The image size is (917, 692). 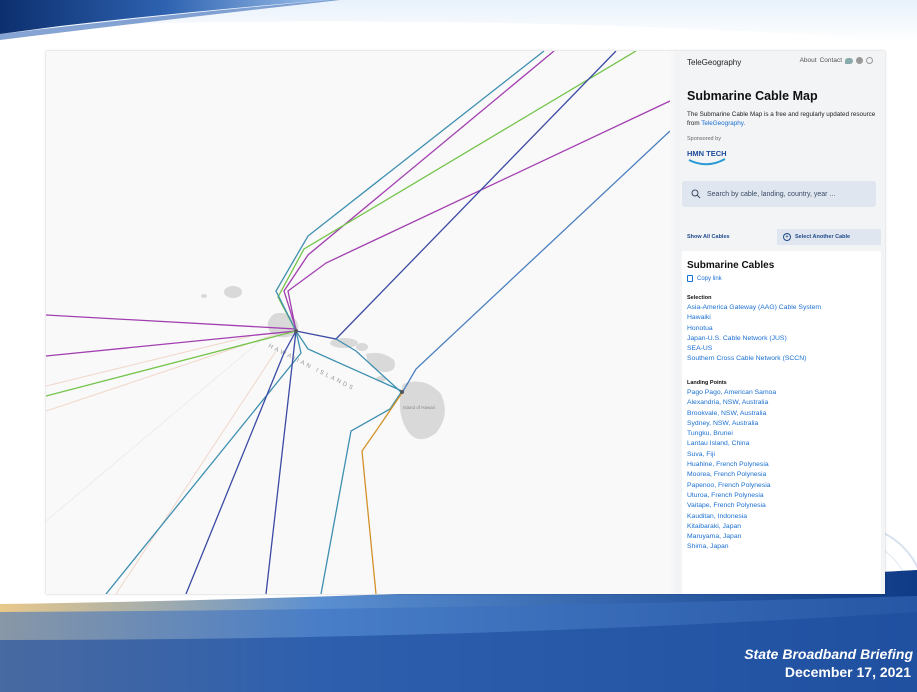 I want to click on landing-point-item: Tungku, Brunei, so click(x=782, y=434).